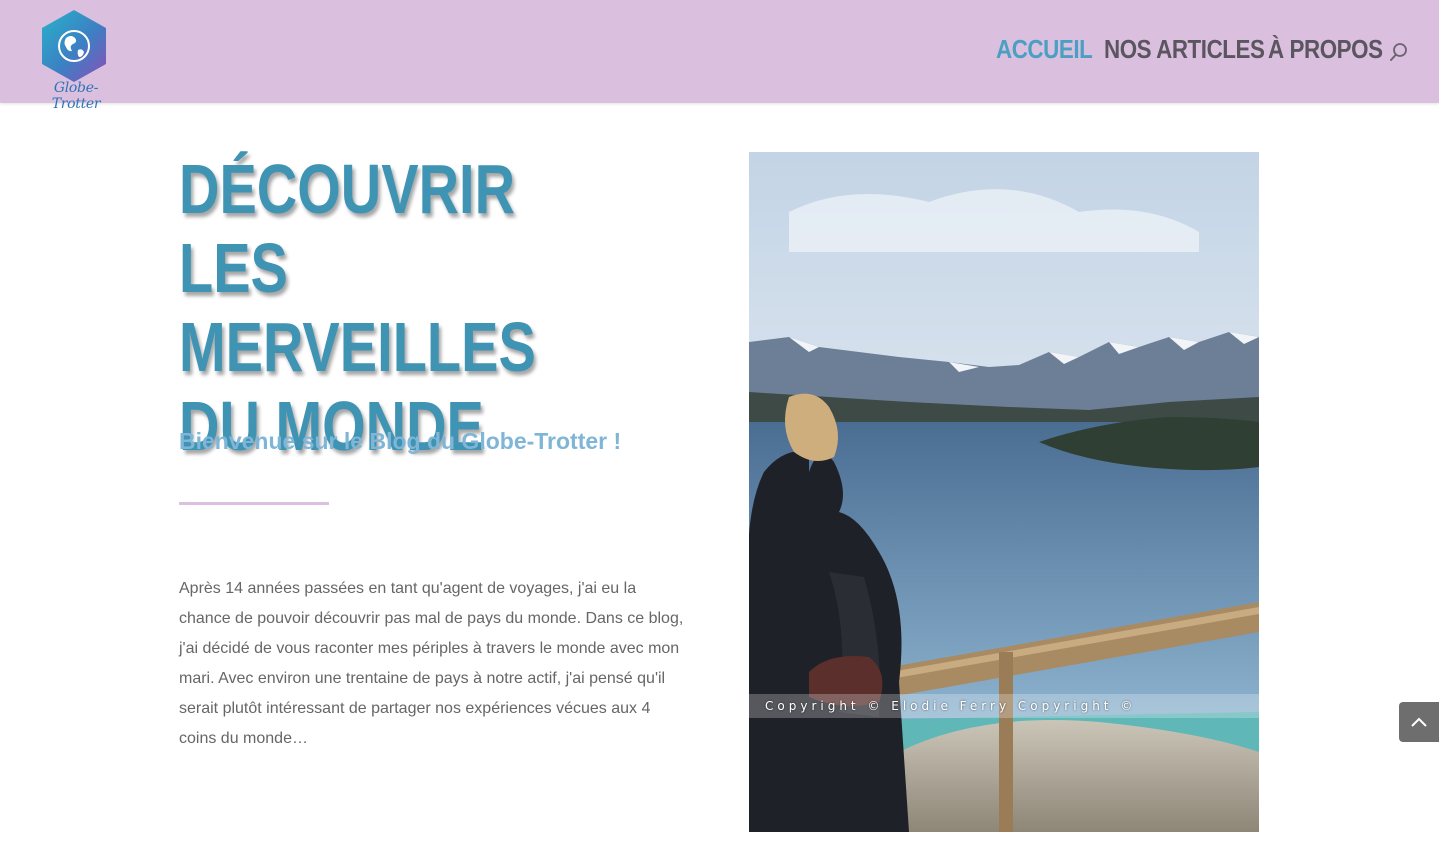 The image size is (1439, 864). I want to click on page-title: DÉCOUVRIR LES MERVEILLES DU MONDE, so click(357, 307).